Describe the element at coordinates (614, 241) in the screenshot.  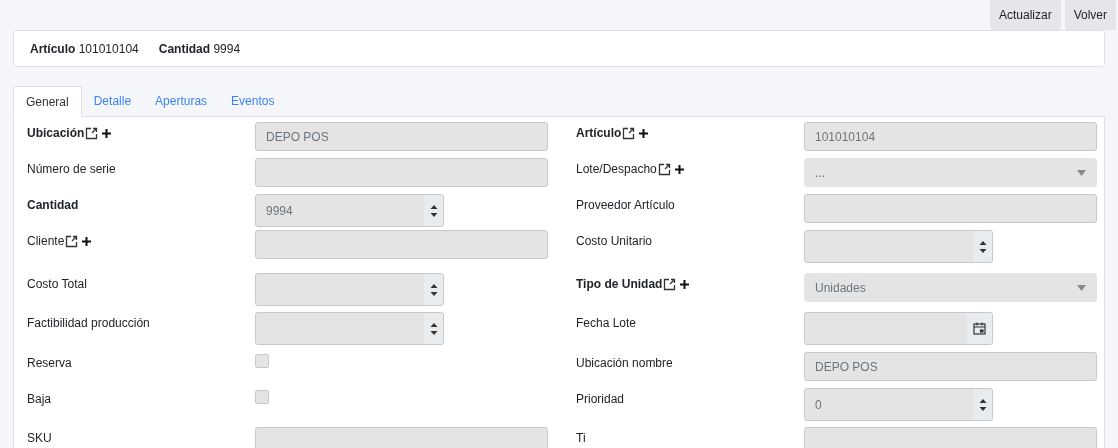
I see `field-label: Costo Unitario` at that location.